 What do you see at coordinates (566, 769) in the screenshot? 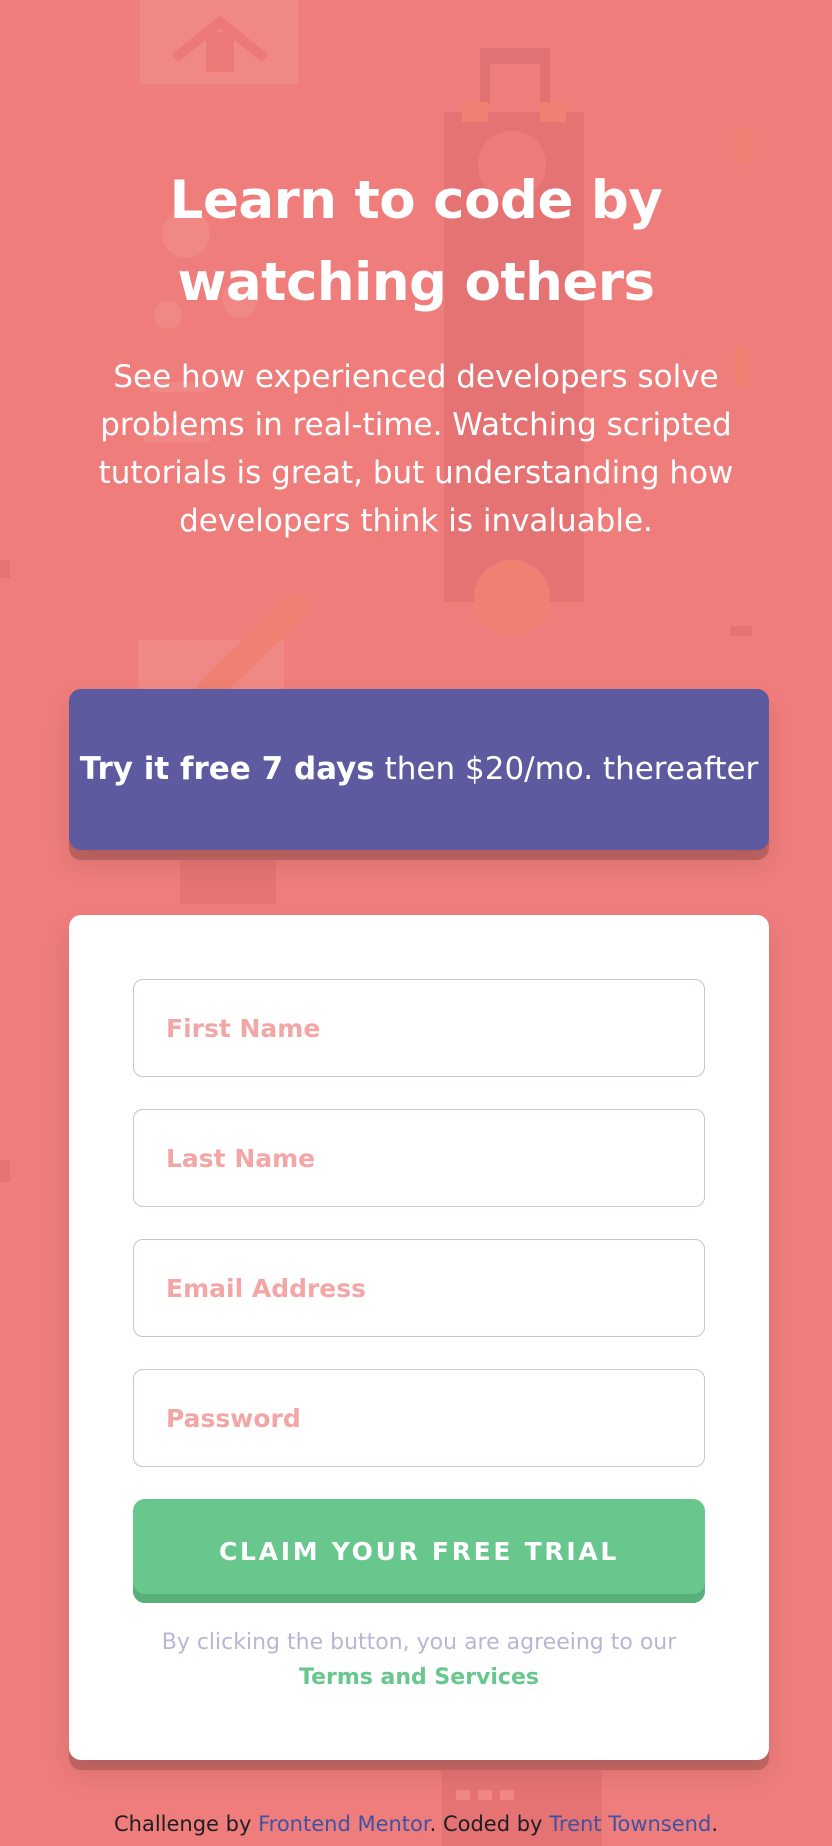
I see `promo-text-after-bold: then $20/mo. thereafter` at bounding box center [566, 769].